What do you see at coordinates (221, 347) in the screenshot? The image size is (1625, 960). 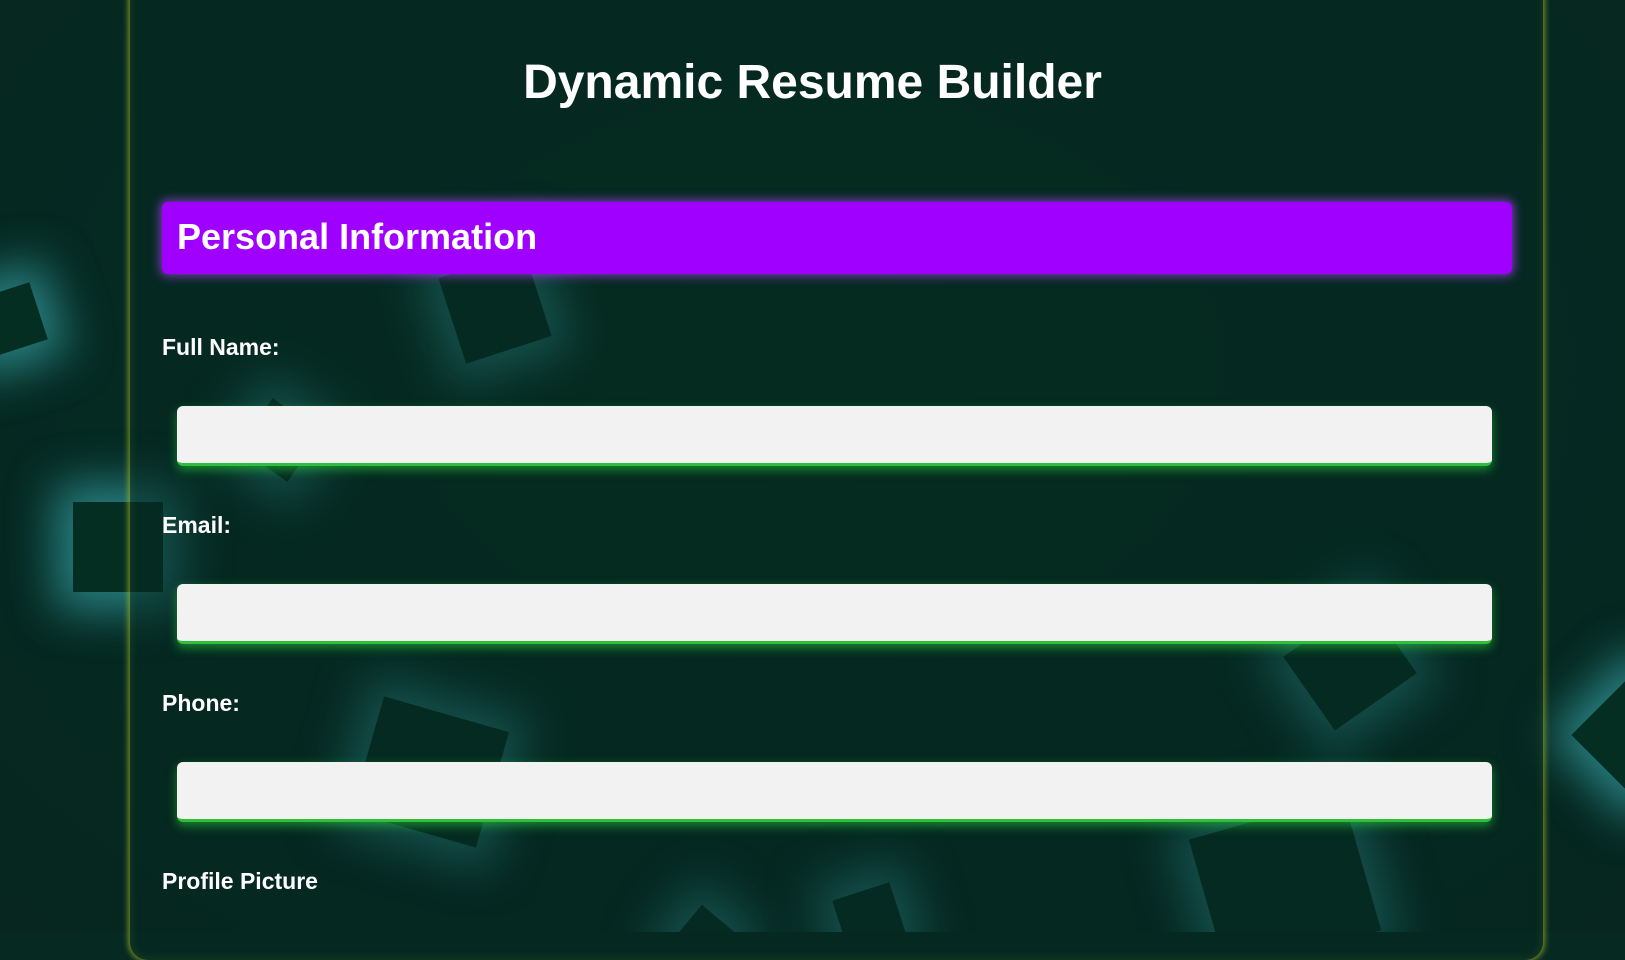 I see `full-name-label: Full Name:` at bounding box center [221, 347].